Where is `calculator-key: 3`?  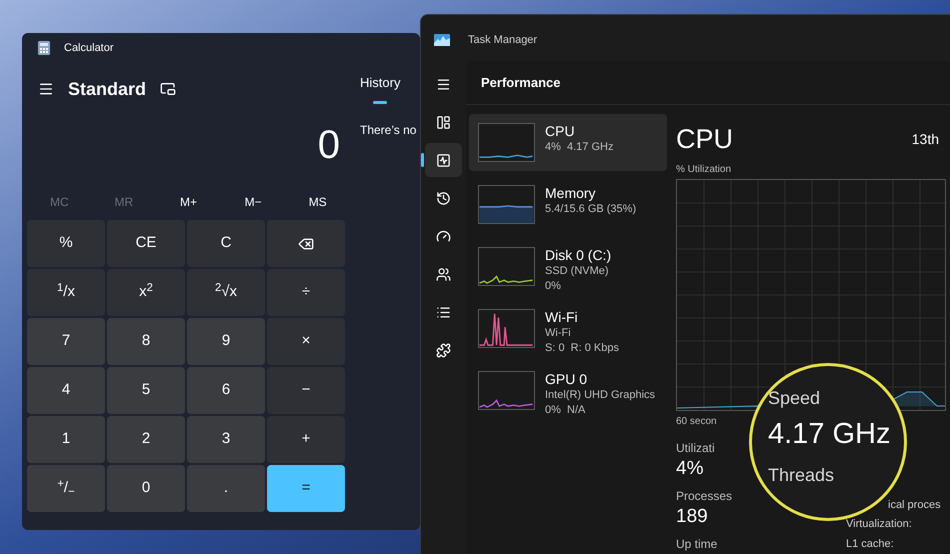 calculator-key: 3 is located at coordinates (226, 439).